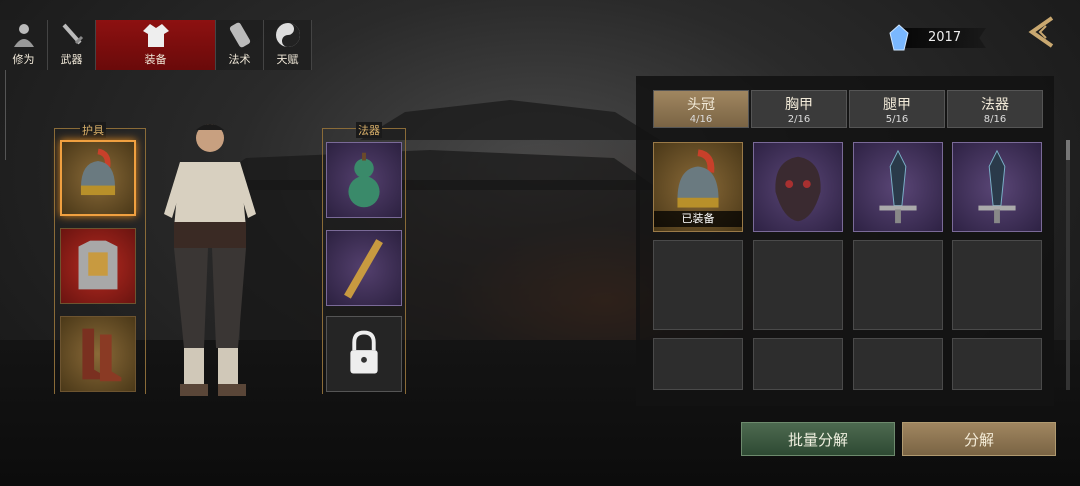  What do you see at coordinates (897, 119) in the screenshot?
I see `category-count: 5/16` at bounding box center [897, 119].